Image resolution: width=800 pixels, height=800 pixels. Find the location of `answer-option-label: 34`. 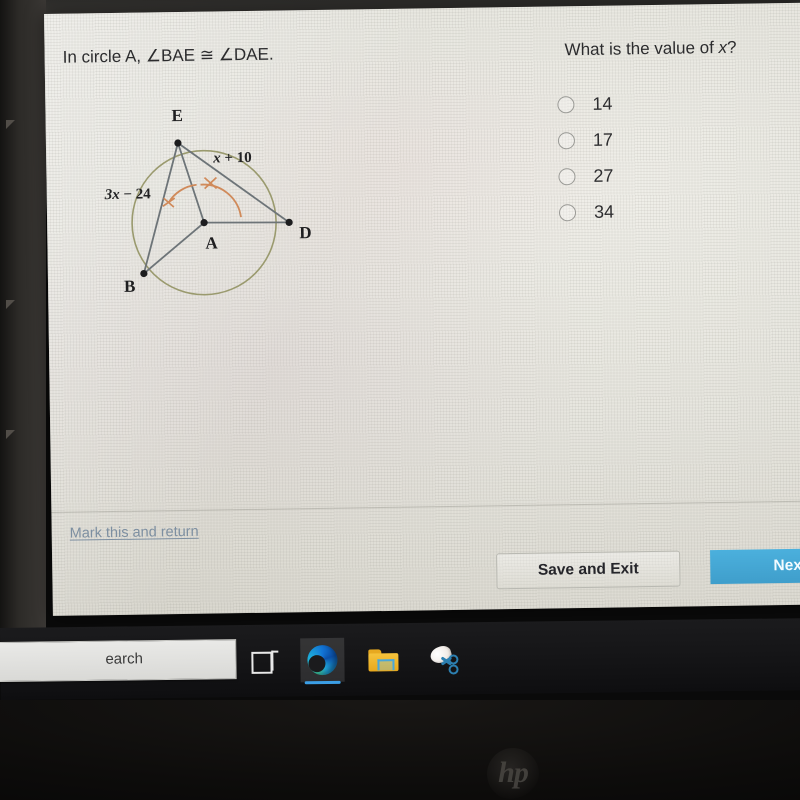

answer-option-label: 34 is located at coordinates (604, 211).